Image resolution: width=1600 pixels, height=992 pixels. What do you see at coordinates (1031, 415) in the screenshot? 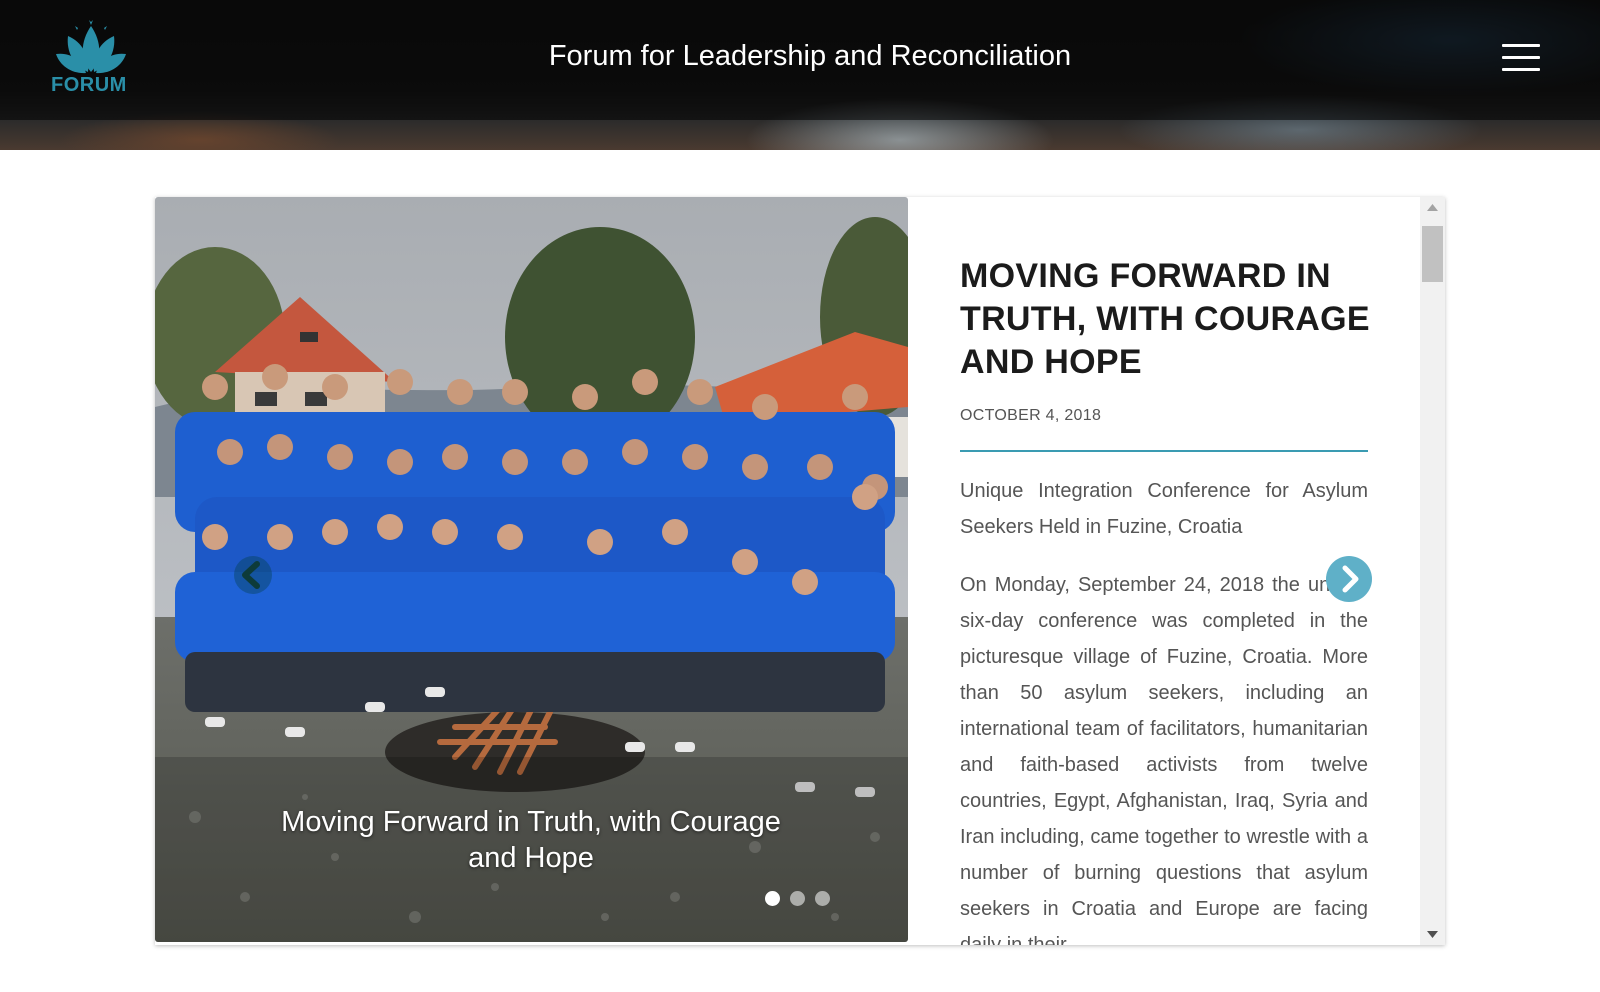
I see `article-date: OCTOBER 4, 2018` at bounding box center [1031, 415].